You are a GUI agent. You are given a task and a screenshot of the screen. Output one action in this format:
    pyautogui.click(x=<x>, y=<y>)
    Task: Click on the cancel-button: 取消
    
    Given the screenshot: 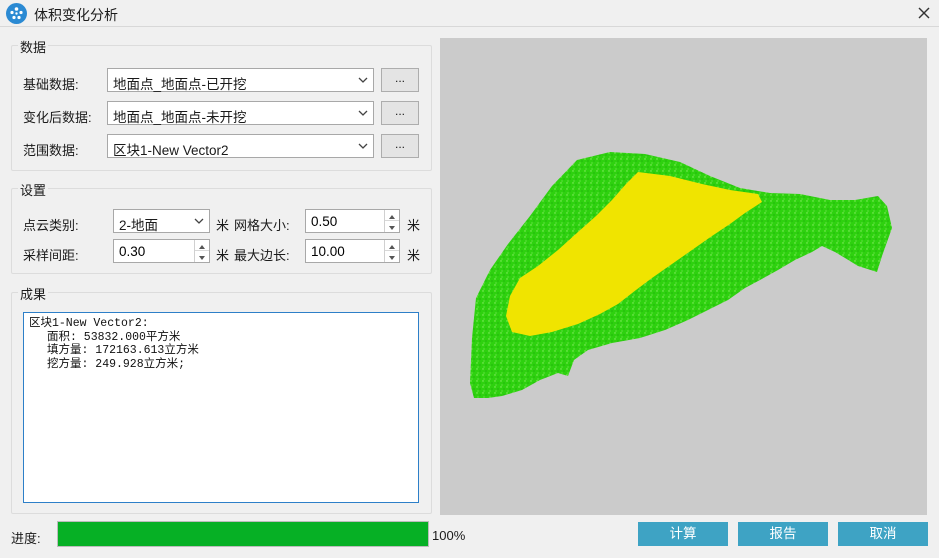 What is the action you would take?
    pyautogui.click(x=883, y=534)
    